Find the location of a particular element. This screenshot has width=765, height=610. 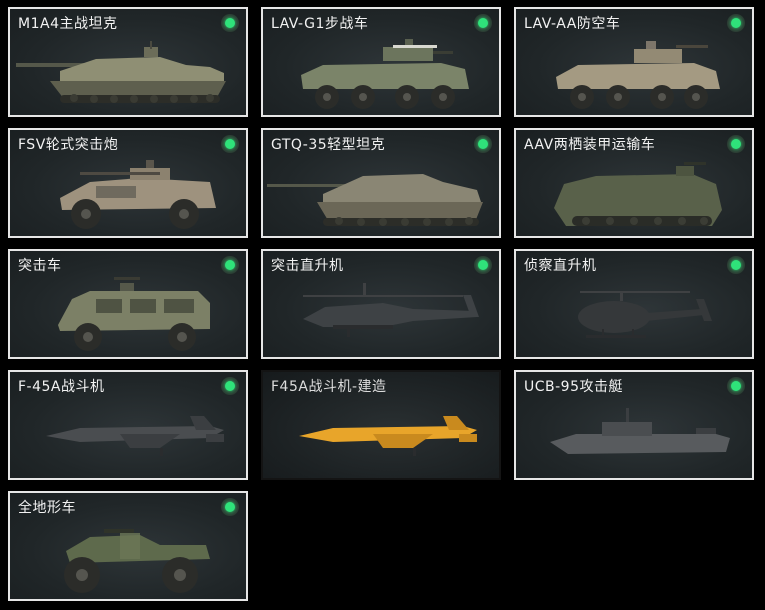

vehicle-card-scout-helicopter: 侦察直升机 is located at coordinates (634, 304).